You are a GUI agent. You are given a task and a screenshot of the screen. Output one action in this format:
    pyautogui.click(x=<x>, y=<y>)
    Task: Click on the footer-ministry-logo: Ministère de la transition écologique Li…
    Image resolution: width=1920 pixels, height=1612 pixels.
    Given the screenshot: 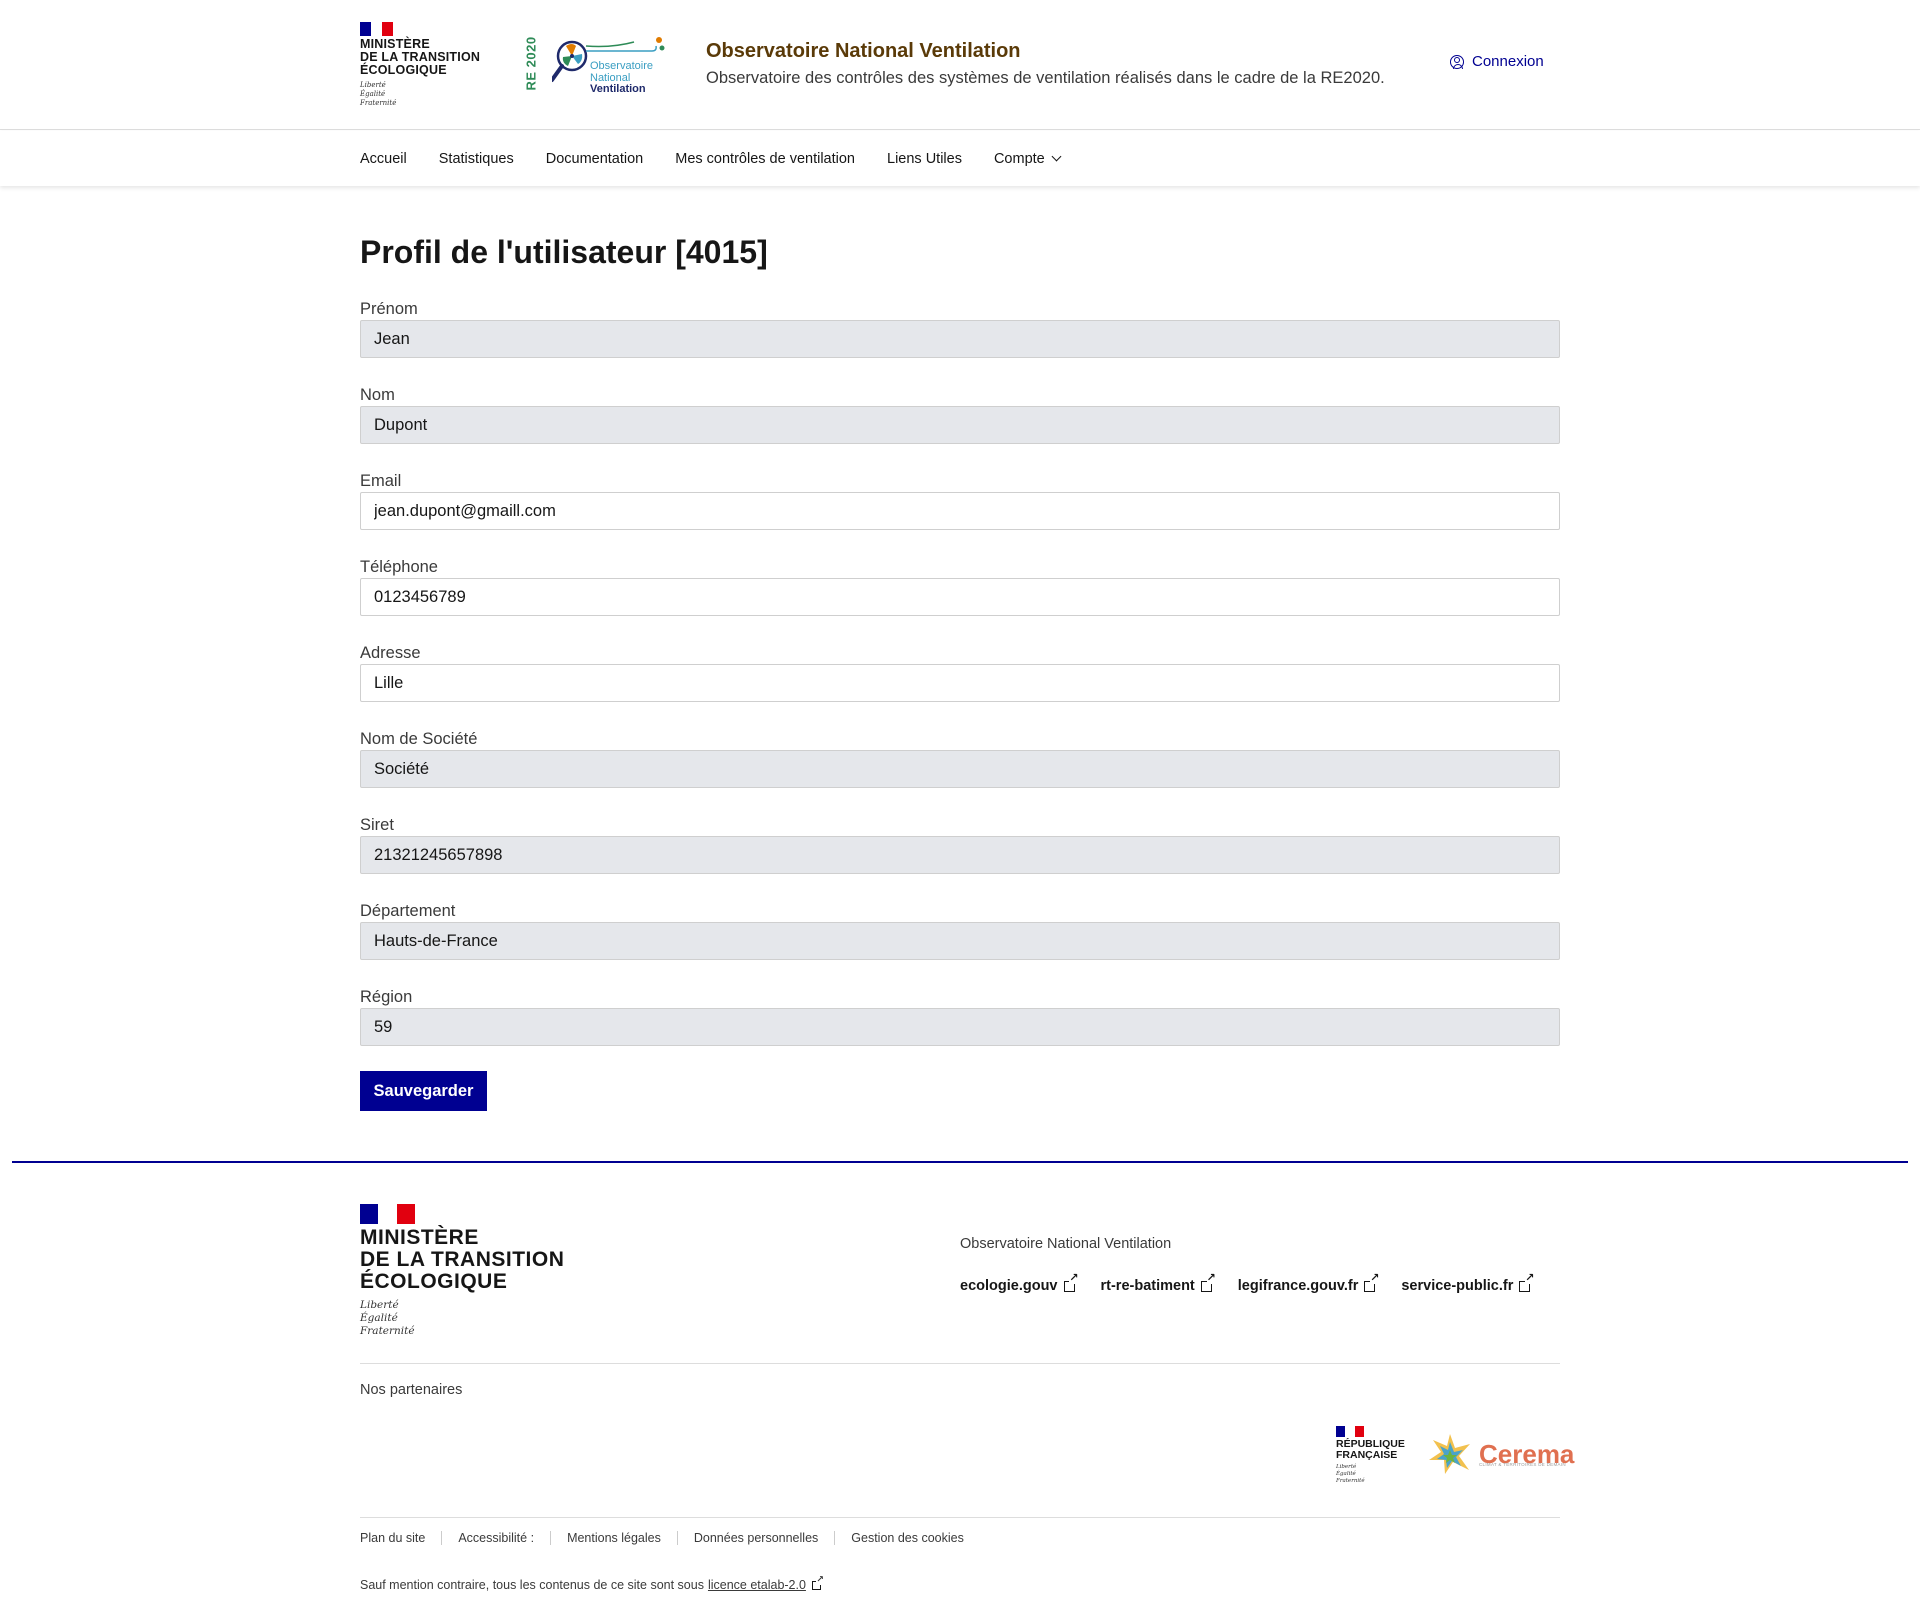 What is the action you would take?
    pyautogui.click(x=462, y=1271)
    